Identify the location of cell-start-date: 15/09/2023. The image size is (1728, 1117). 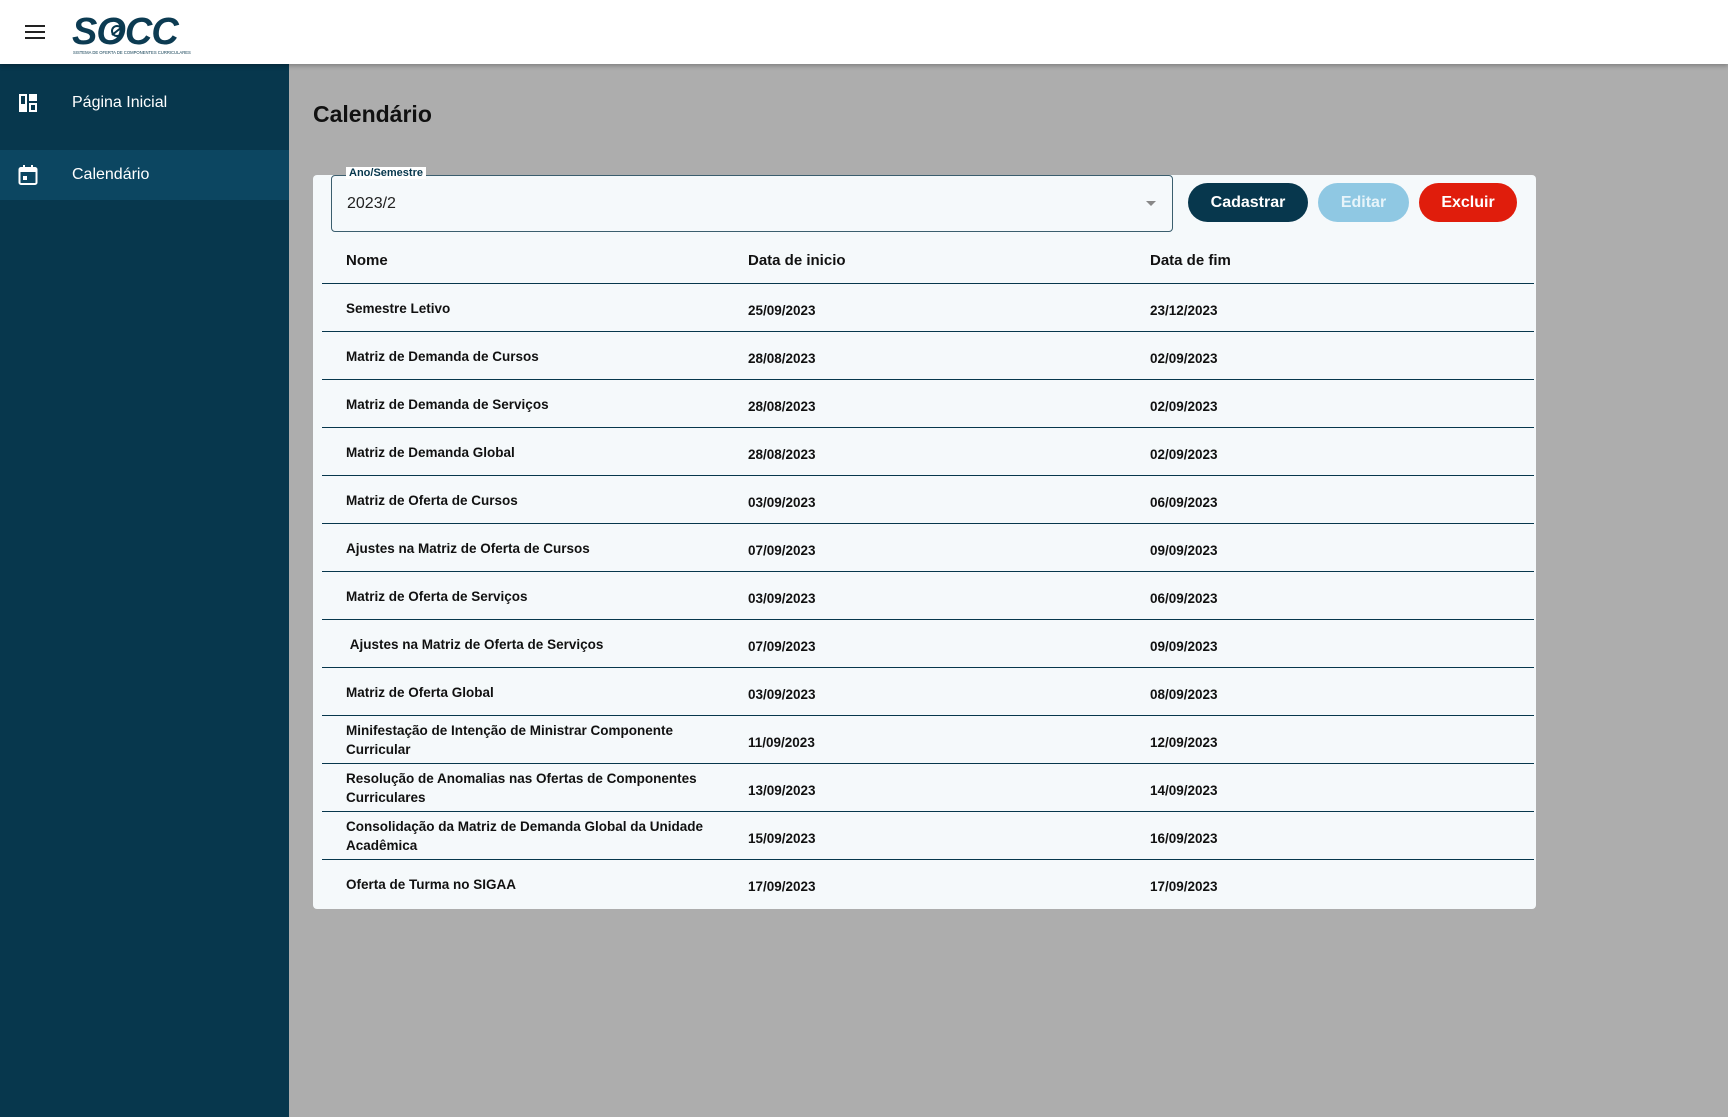
(782, 838).